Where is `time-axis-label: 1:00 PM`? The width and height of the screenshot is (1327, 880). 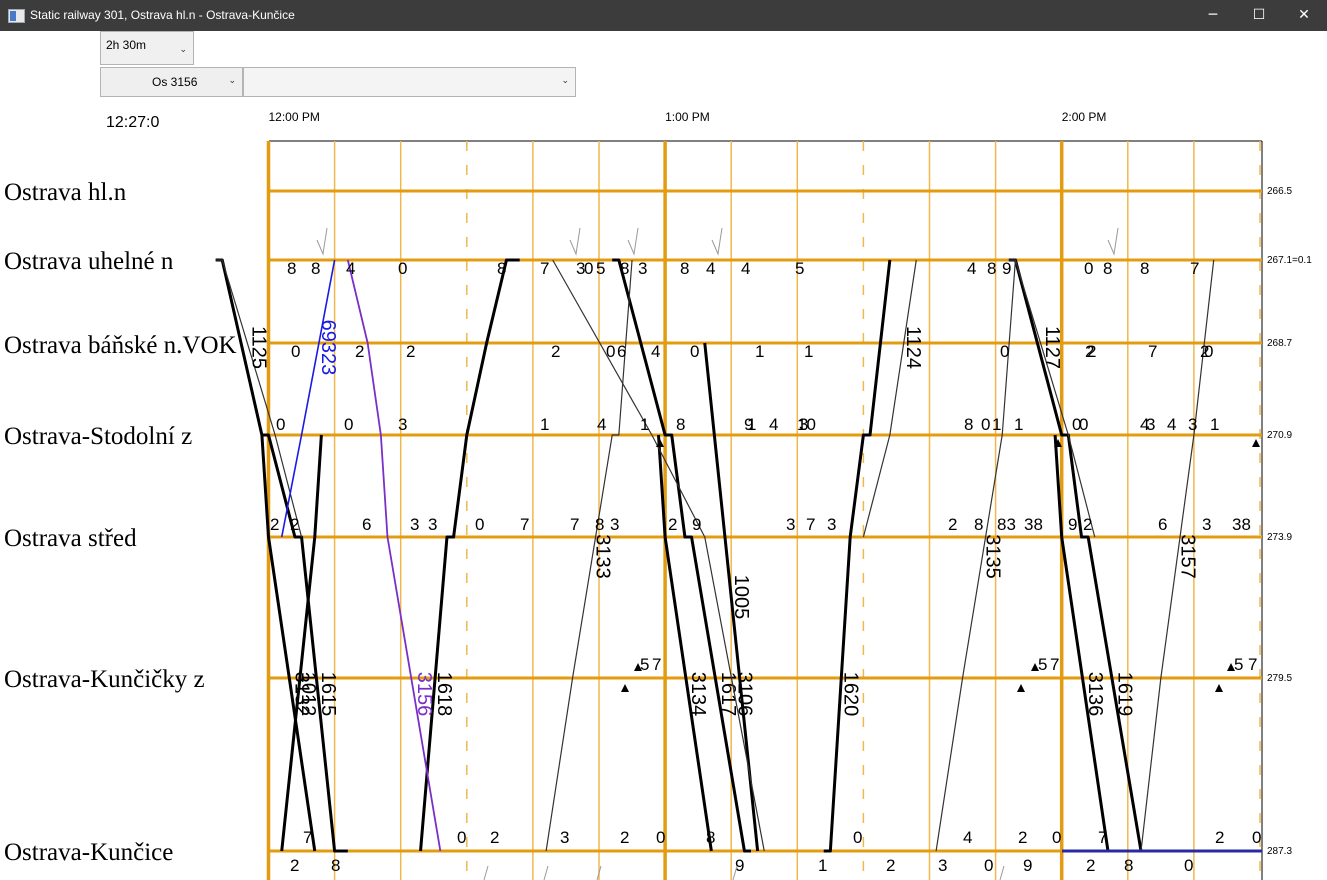 time-axis-label: 1:00 PM is located at coordinates (687, 117).